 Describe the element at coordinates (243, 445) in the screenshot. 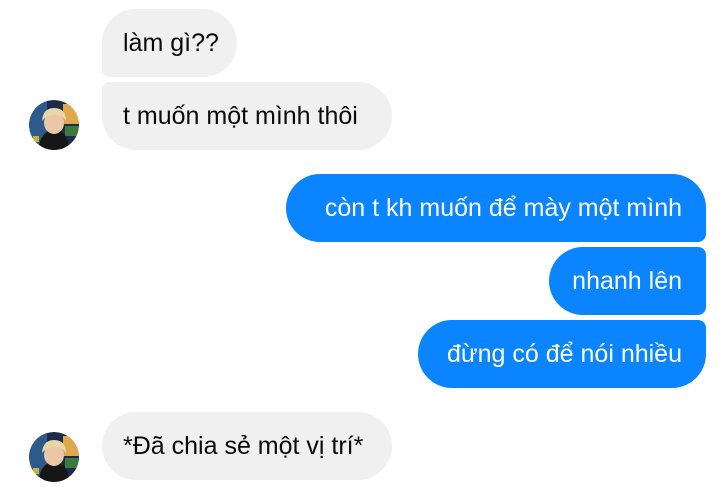

I see `message-text: *Đã chia sẻ một vị trí*` at that location.